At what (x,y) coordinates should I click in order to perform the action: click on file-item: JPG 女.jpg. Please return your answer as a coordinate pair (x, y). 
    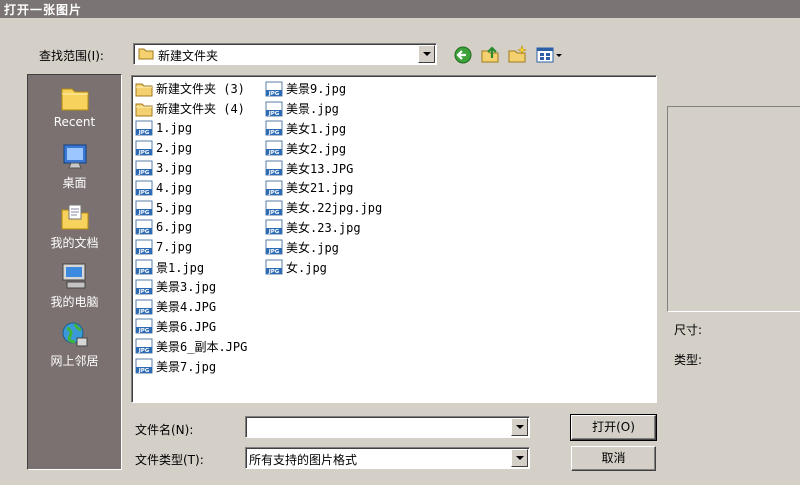
    Looking at the image, I should click on (323, 267).